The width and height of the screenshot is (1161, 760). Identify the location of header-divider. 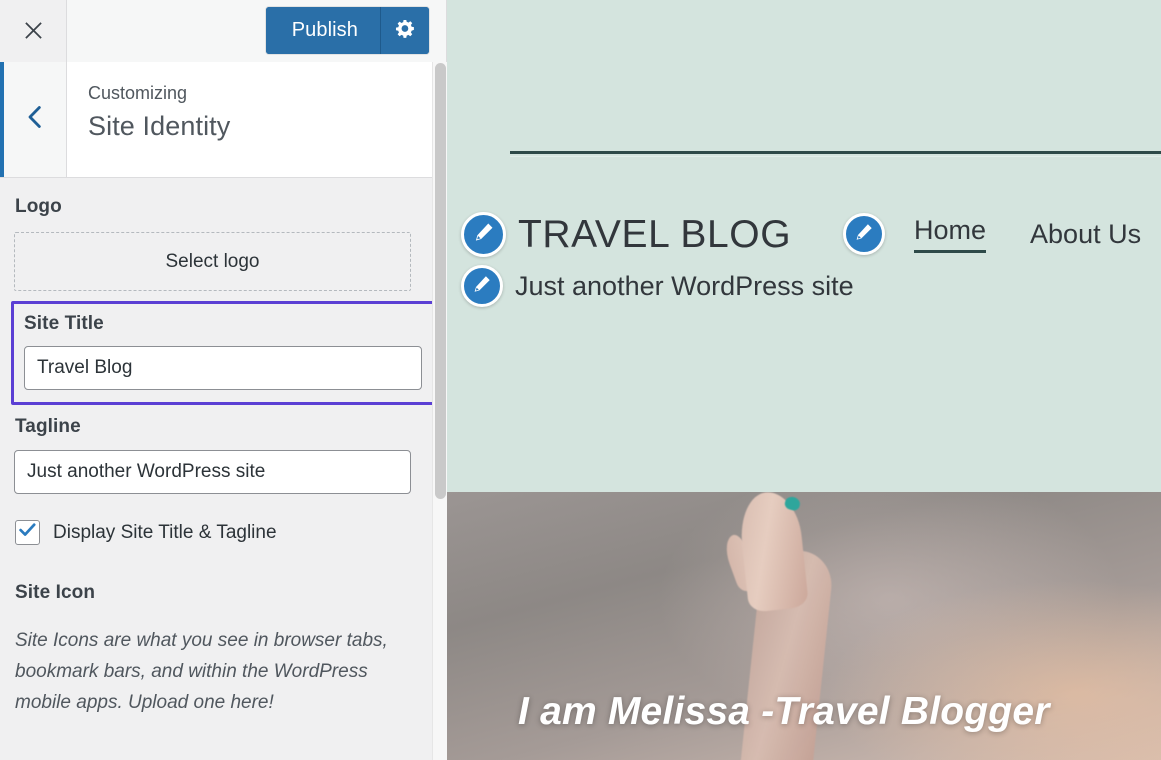
(835, 154).